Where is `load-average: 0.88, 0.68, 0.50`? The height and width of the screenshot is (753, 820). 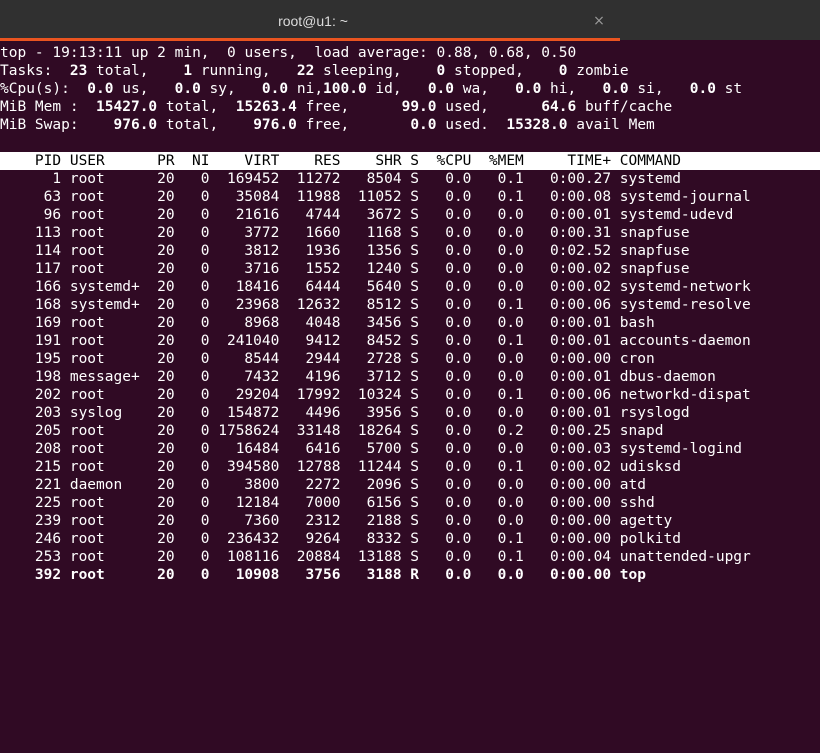 load-average: 0.88, 0.68, 0.50 is located at coordinates (506, 53).